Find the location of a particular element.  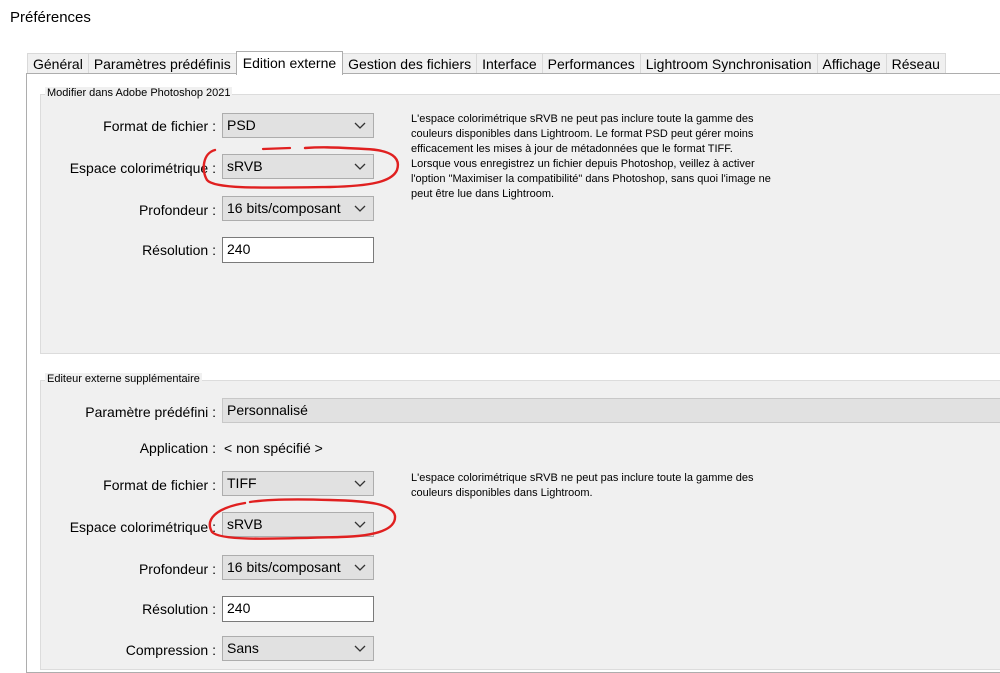

ext-color-space-label: Espace colorimétrique : is located at coordinates (142, 527).